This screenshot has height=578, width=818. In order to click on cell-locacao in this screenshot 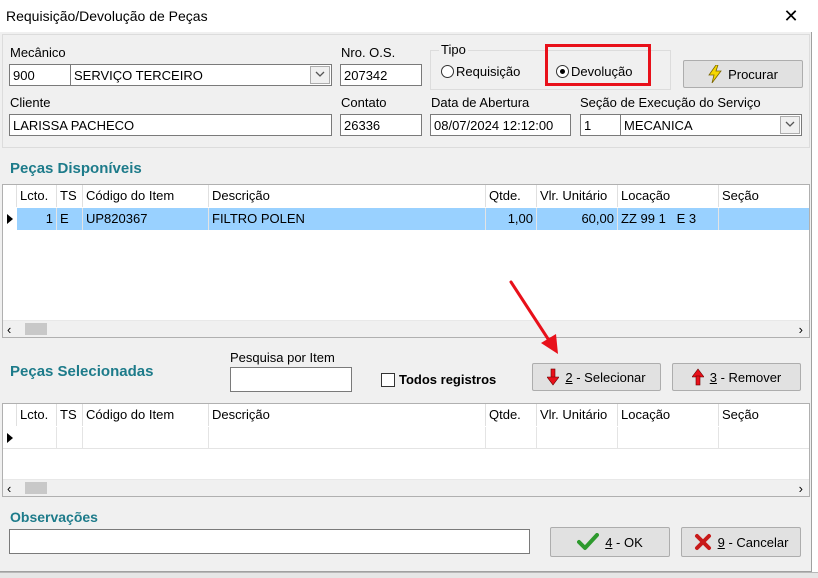, I will do `click(668, 438)`.